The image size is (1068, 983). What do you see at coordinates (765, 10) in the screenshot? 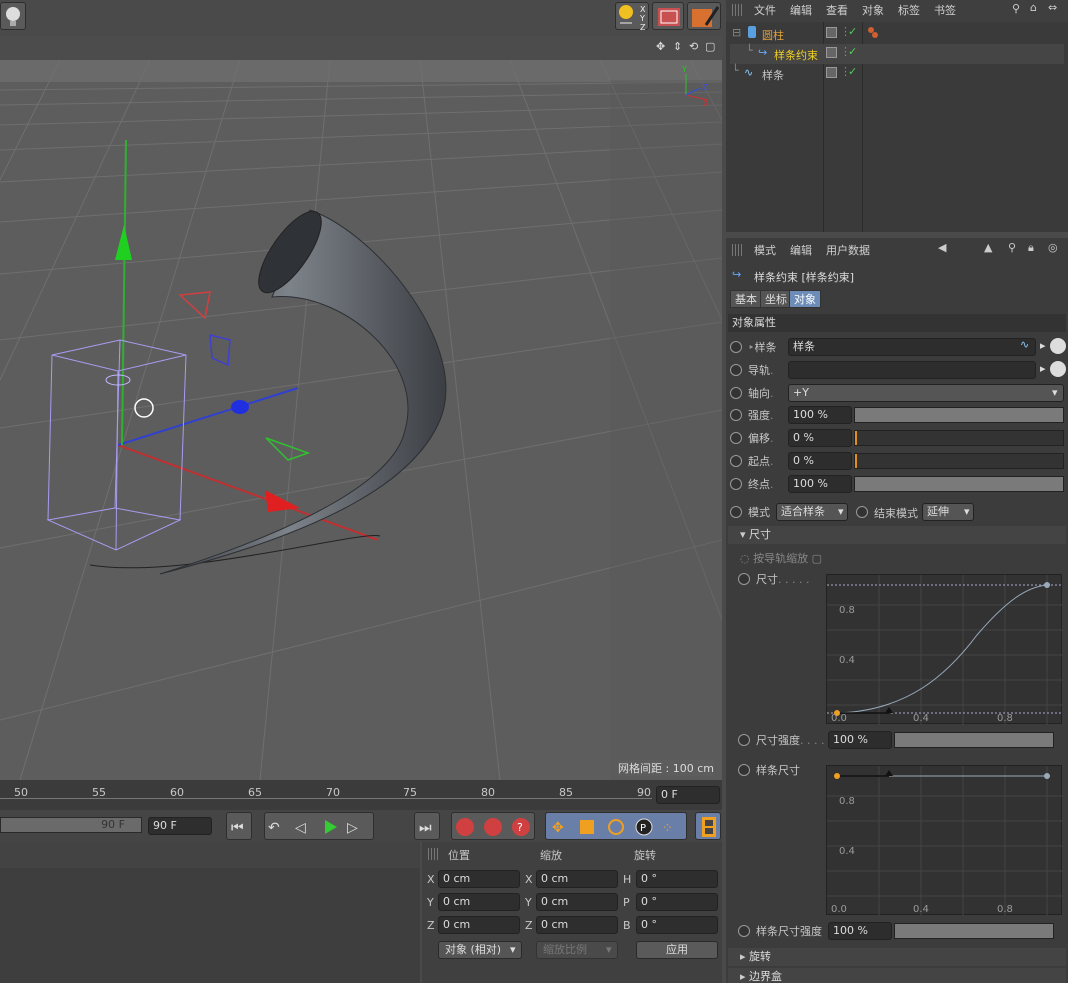
I see `menu-file: 文件` at bounding box center [765, 10].